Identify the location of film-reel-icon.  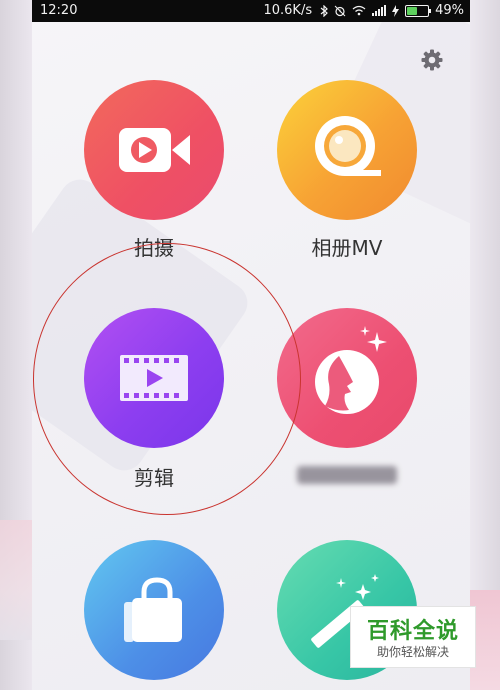
(348, 146).